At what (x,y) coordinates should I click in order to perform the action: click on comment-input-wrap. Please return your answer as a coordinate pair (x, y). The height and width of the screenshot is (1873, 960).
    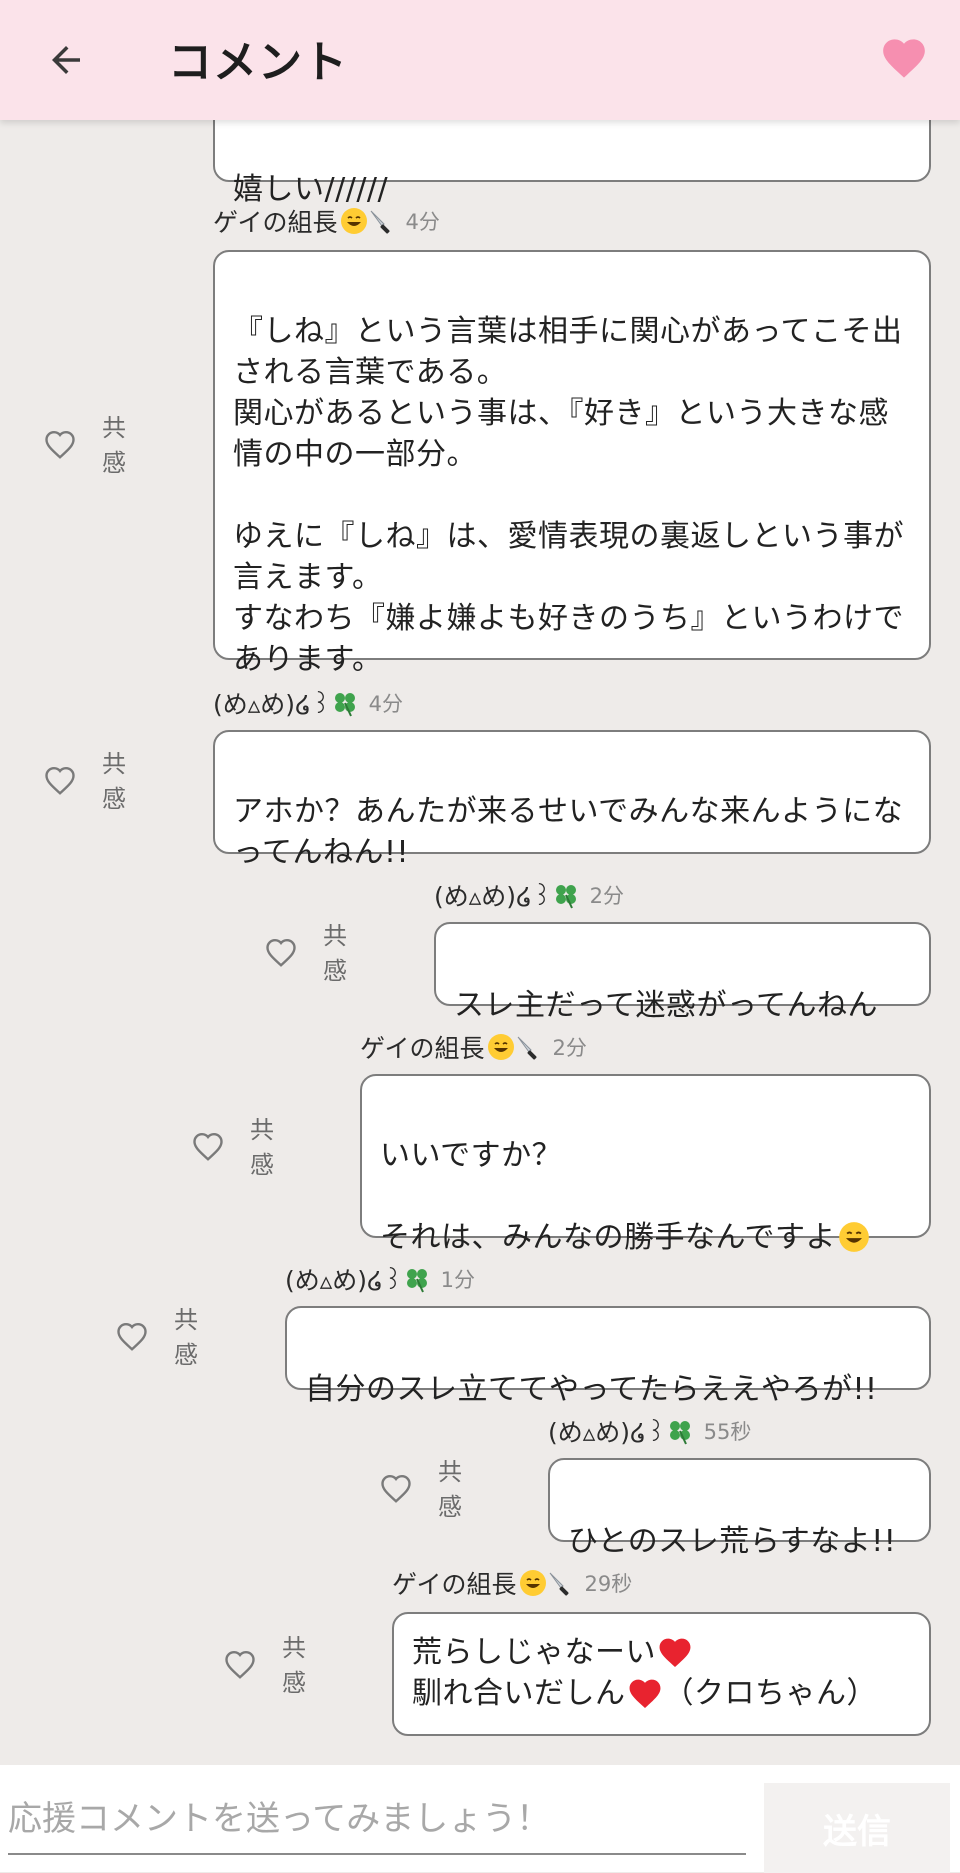
    Looking at the image, I should click on (377, 1822).